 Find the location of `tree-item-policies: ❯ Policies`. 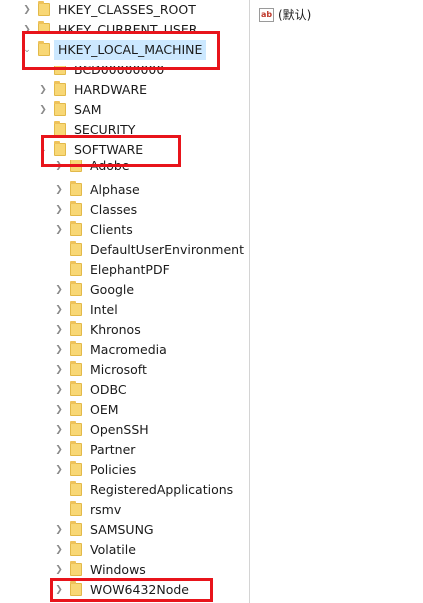

tree-item-policies: ❯ Policies is located at coordinates (124, 470).